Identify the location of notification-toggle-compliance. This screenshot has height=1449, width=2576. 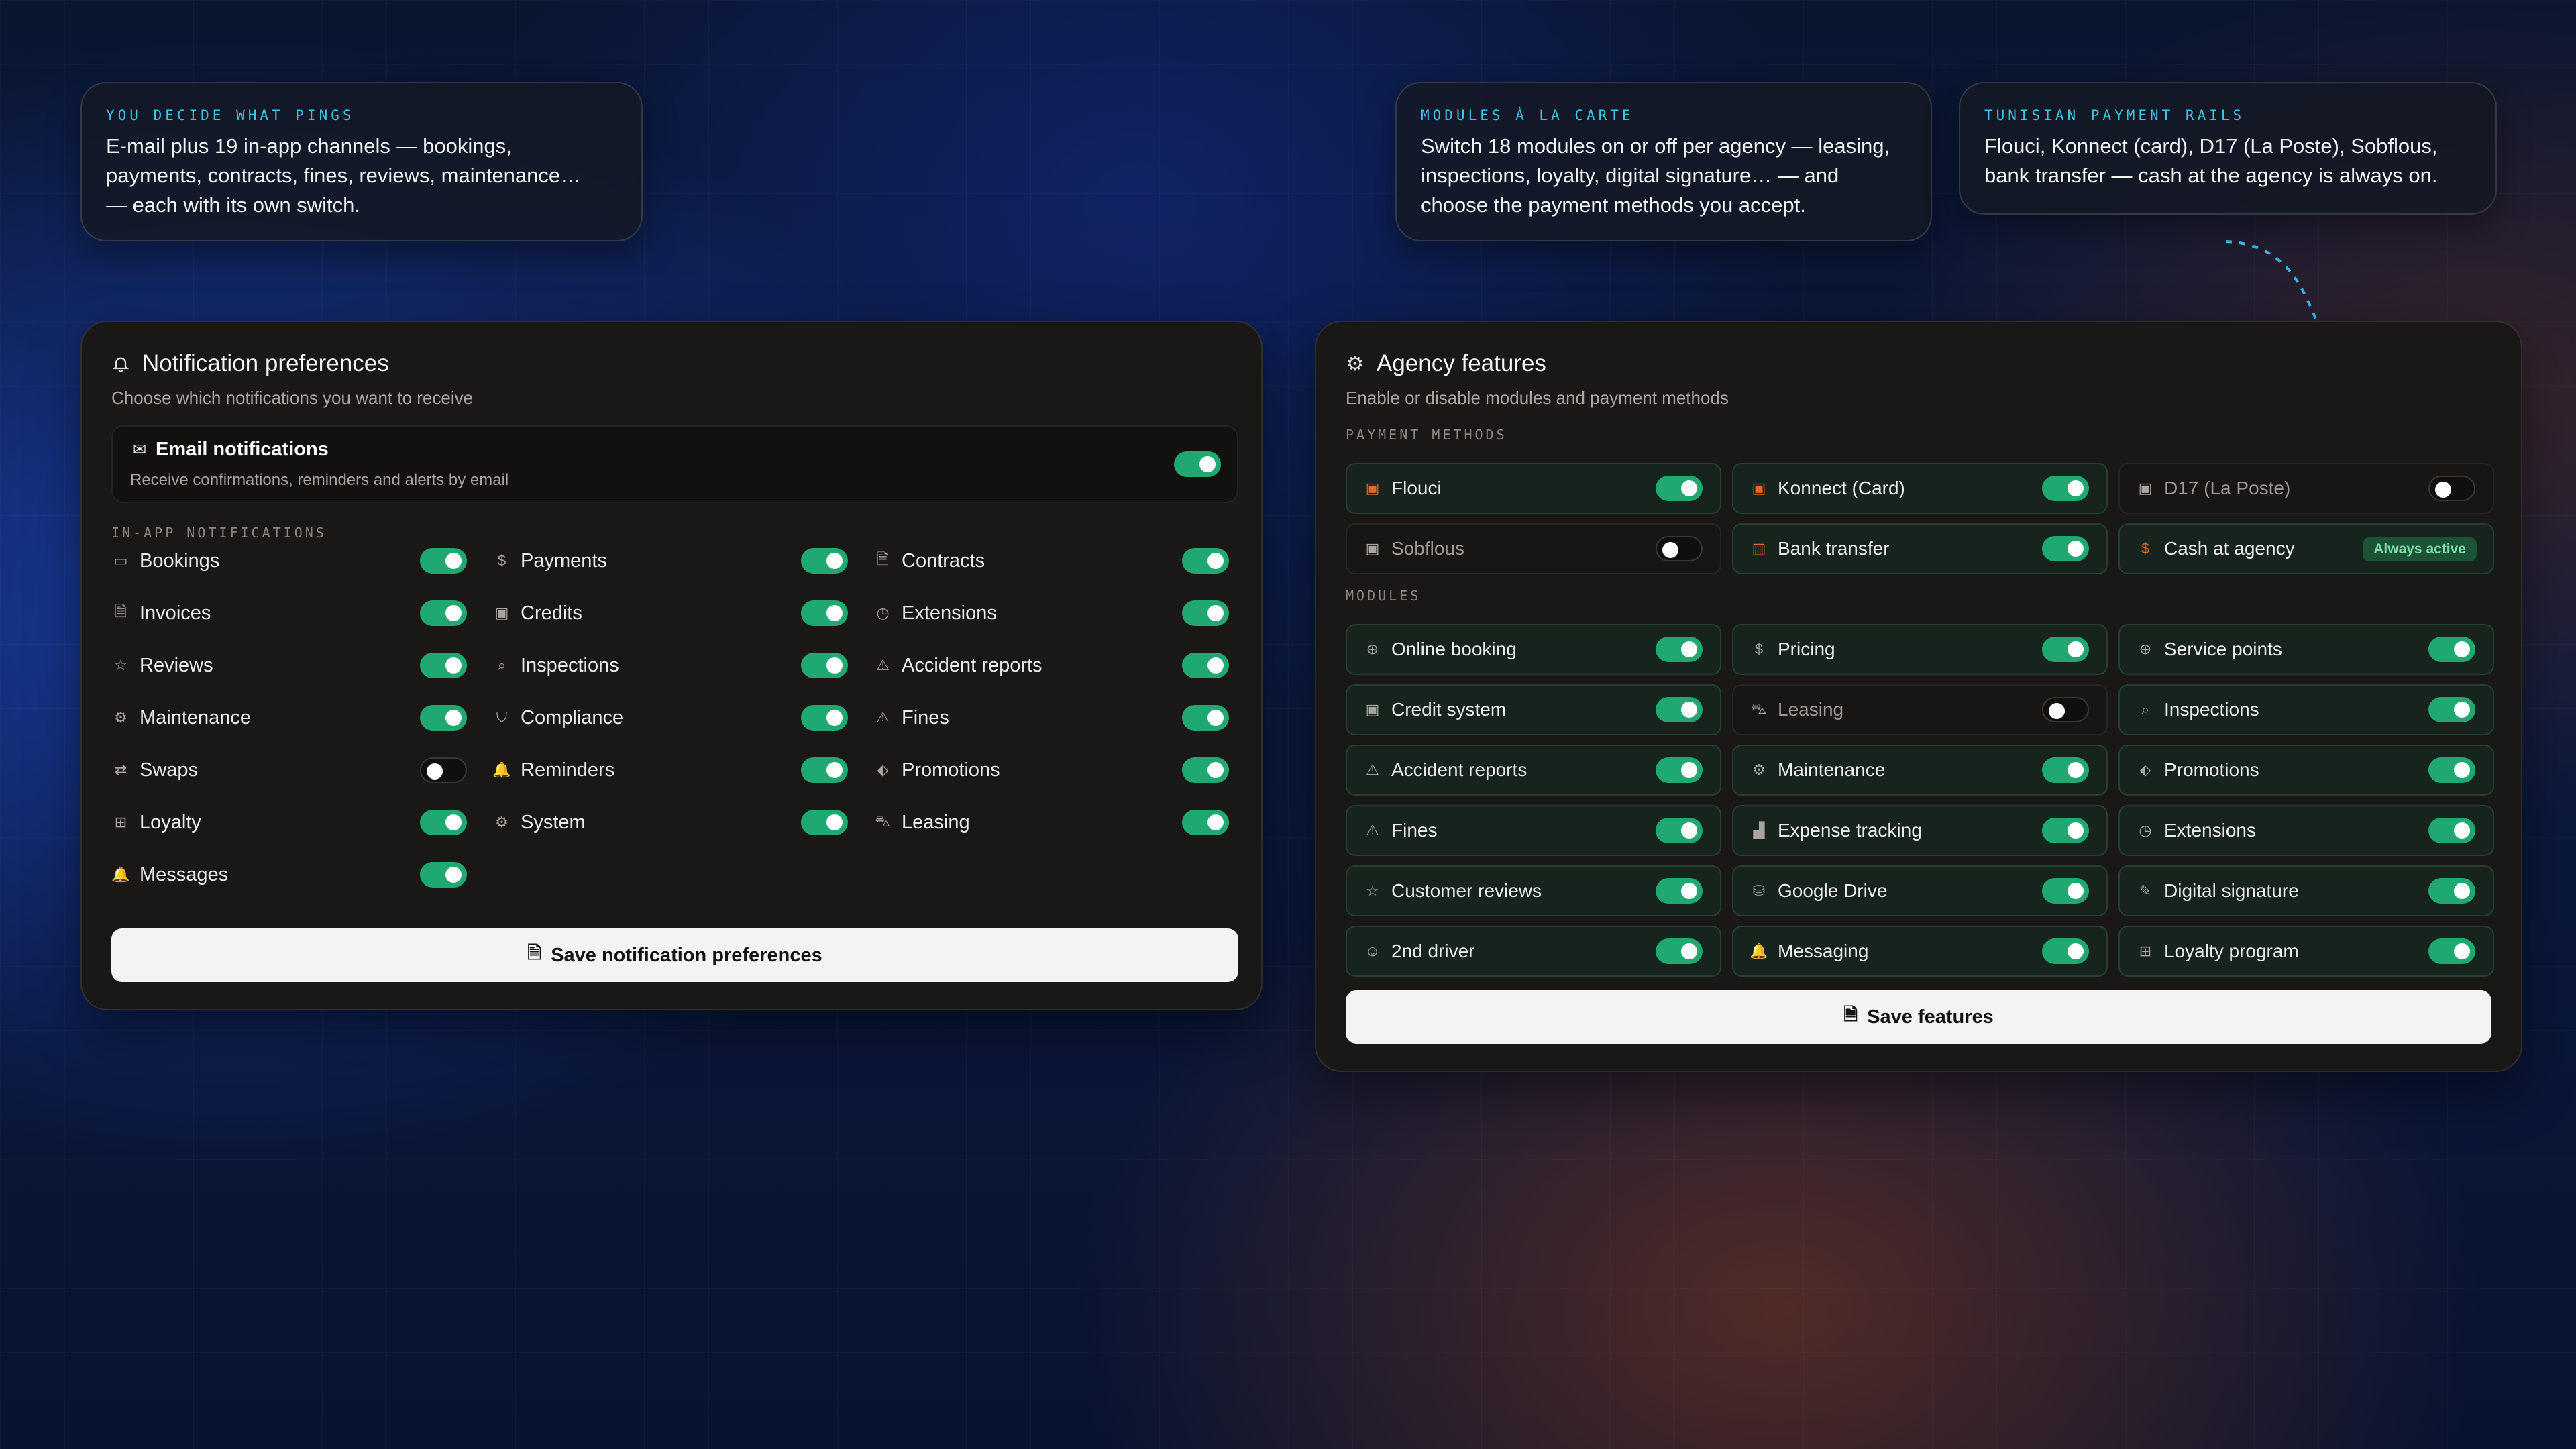
(824, 718).